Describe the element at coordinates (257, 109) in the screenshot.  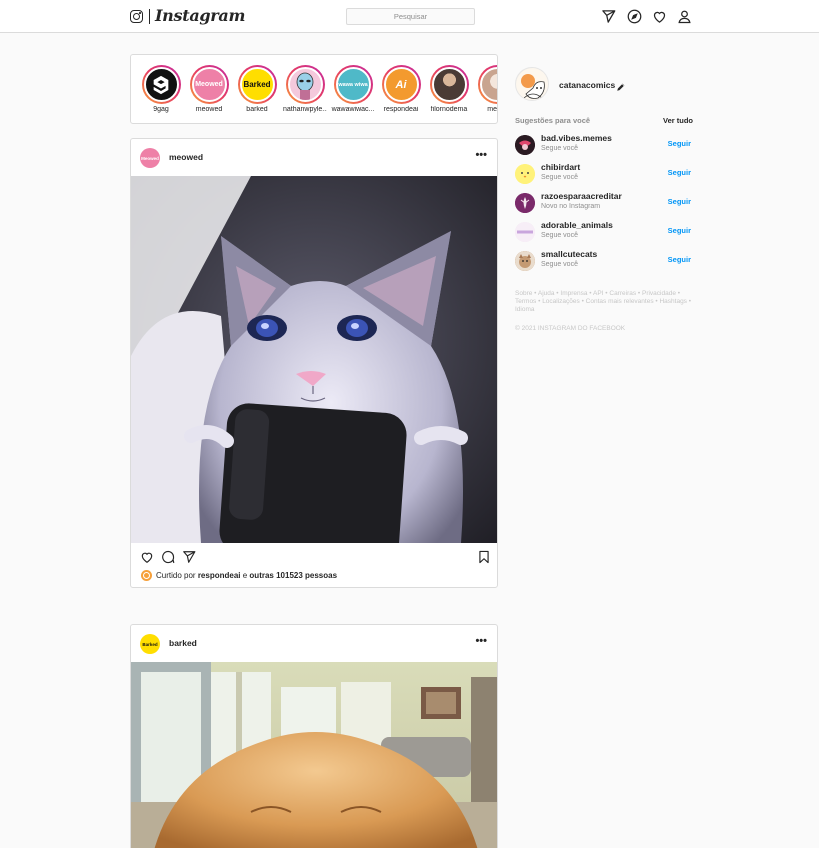
I see `story-name: barked` at that location.